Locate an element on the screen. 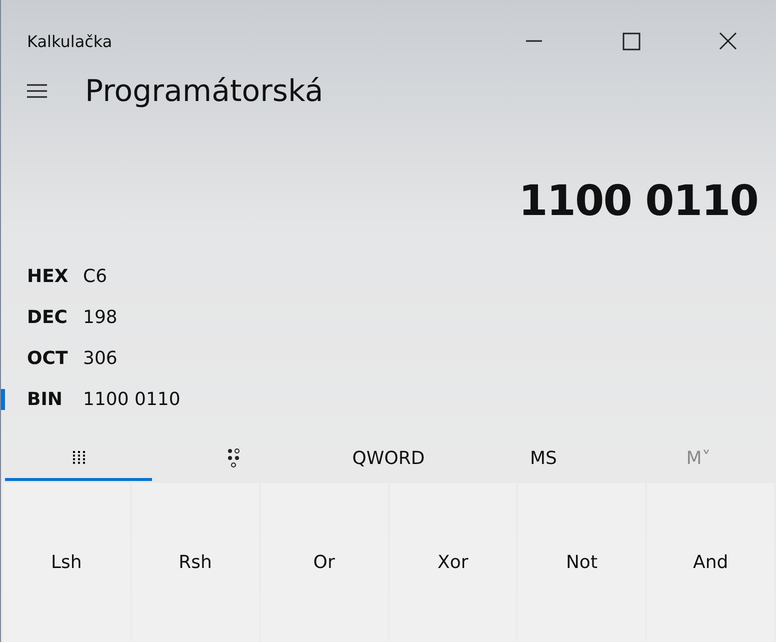  keypad-icon is located at coordinates (79, 458).